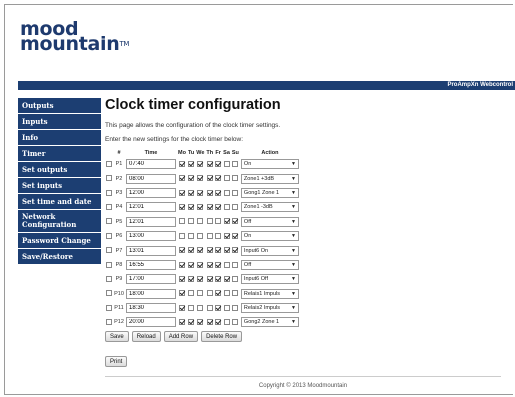 Image resolution: width=515 pixels, height=397 pixels. Describe the element at coordinates (269, 178) in the screenshot. I see `action-select: Zone1 +3dB ▼` at that location.